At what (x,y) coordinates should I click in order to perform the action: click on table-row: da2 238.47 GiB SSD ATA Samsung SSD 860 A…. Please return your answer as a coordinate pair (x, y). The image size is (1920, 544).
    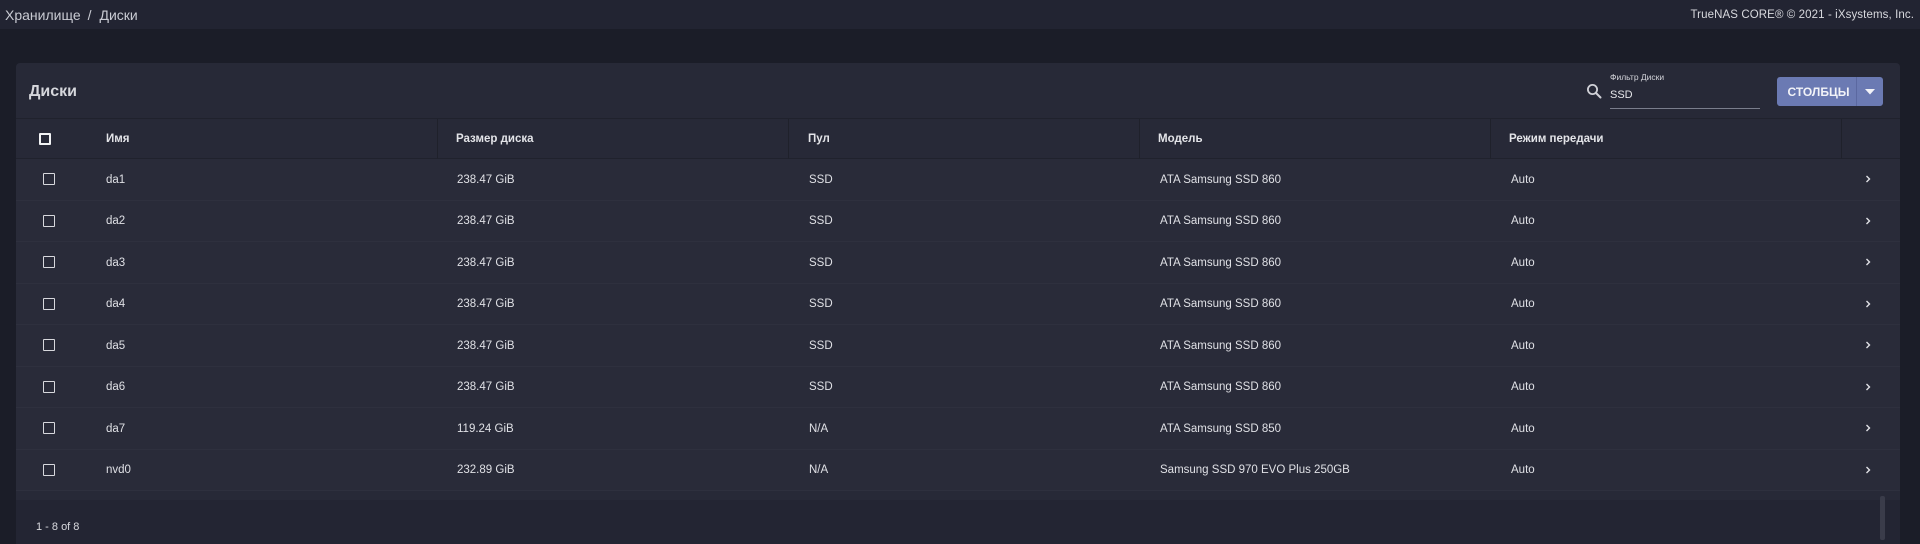
    Looking at the image, I should click on (958, 221).